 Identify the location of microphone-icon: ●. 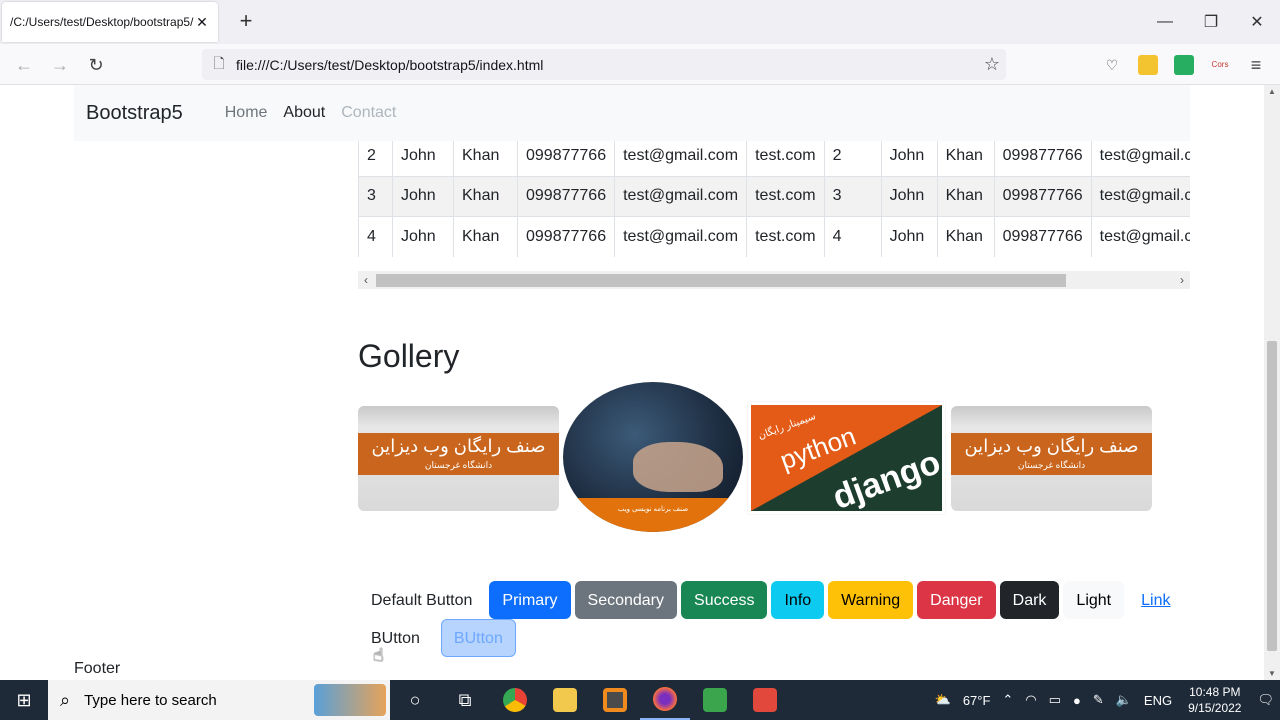
(1077, 700).